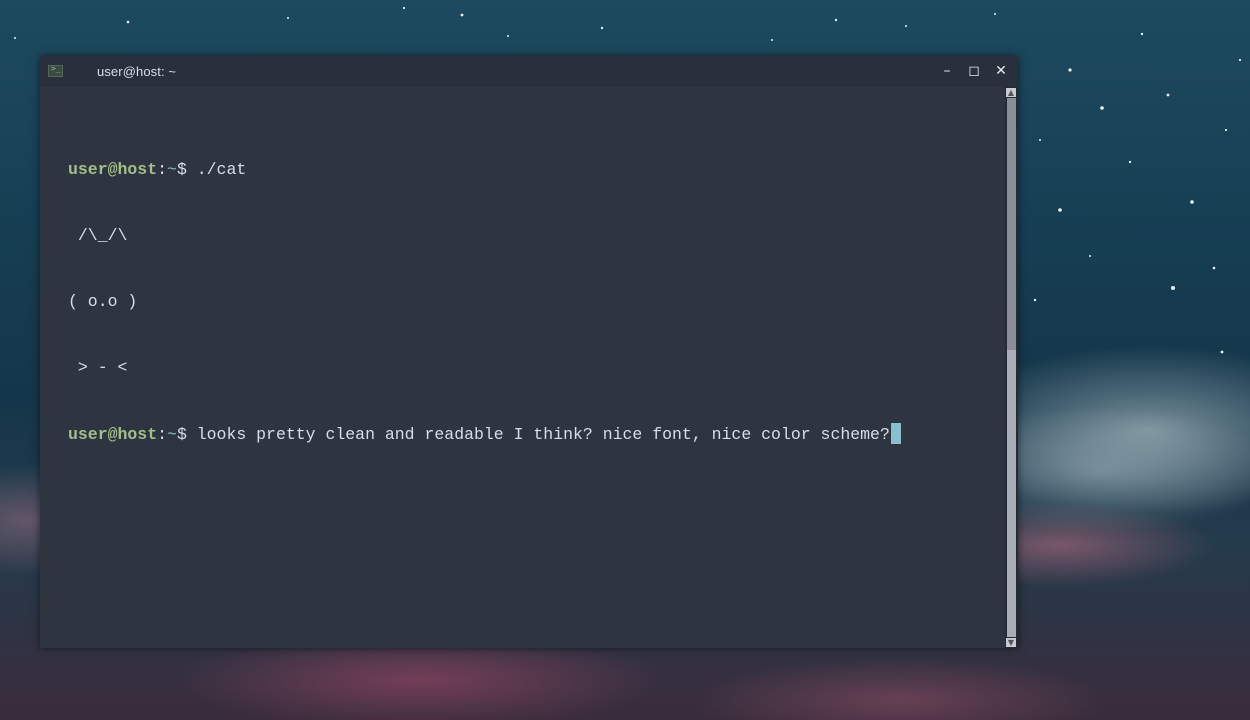 Image resolution: width=1250 pixels, height=720 pixels. I want to click on scroll-down-icon: ▼, so click(1011, 642).